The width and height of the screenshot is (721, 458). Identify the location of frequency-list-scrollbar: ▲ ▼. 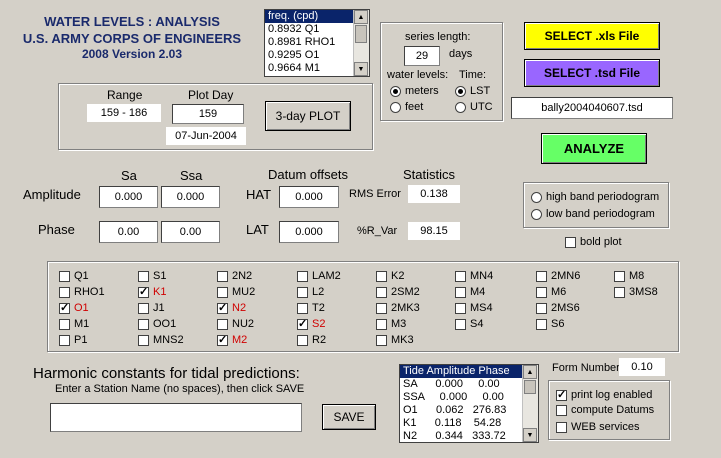
(361, 43).